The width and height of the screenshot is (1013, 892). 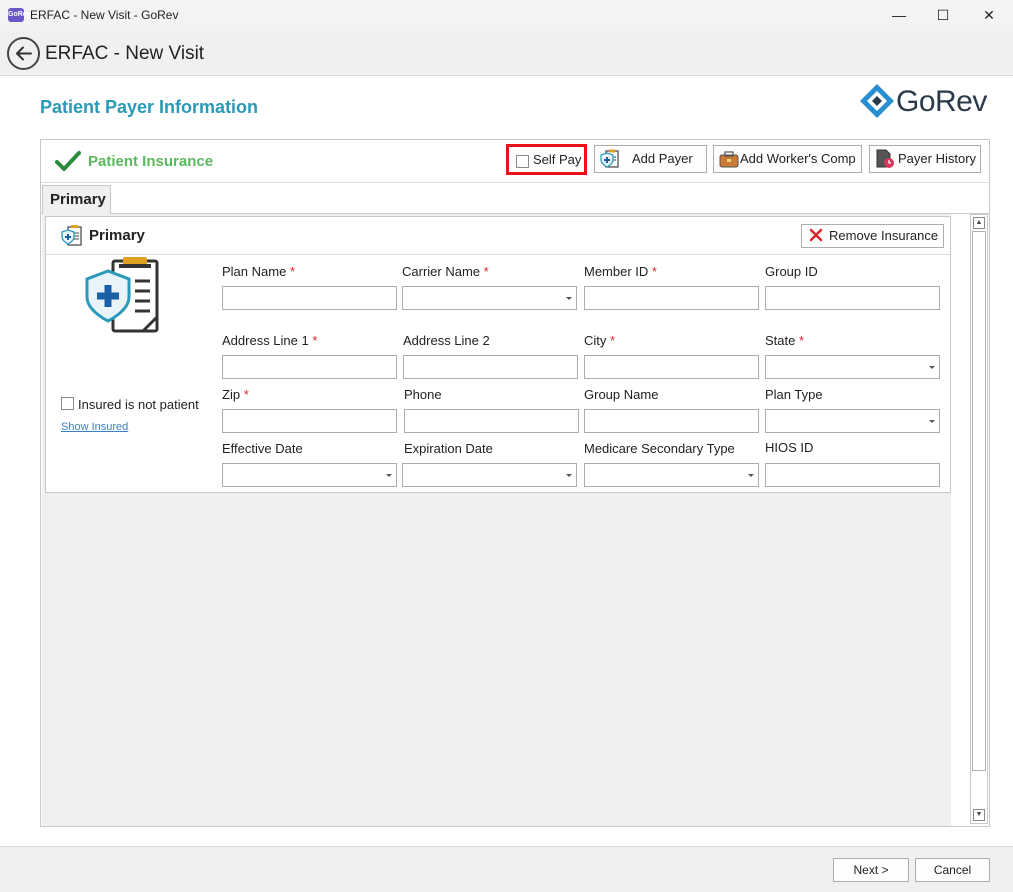 What do you see at coordinates (522, 161) in the screenshot?
I see `self-pay-checkbox` at bounding box center [522, 161].